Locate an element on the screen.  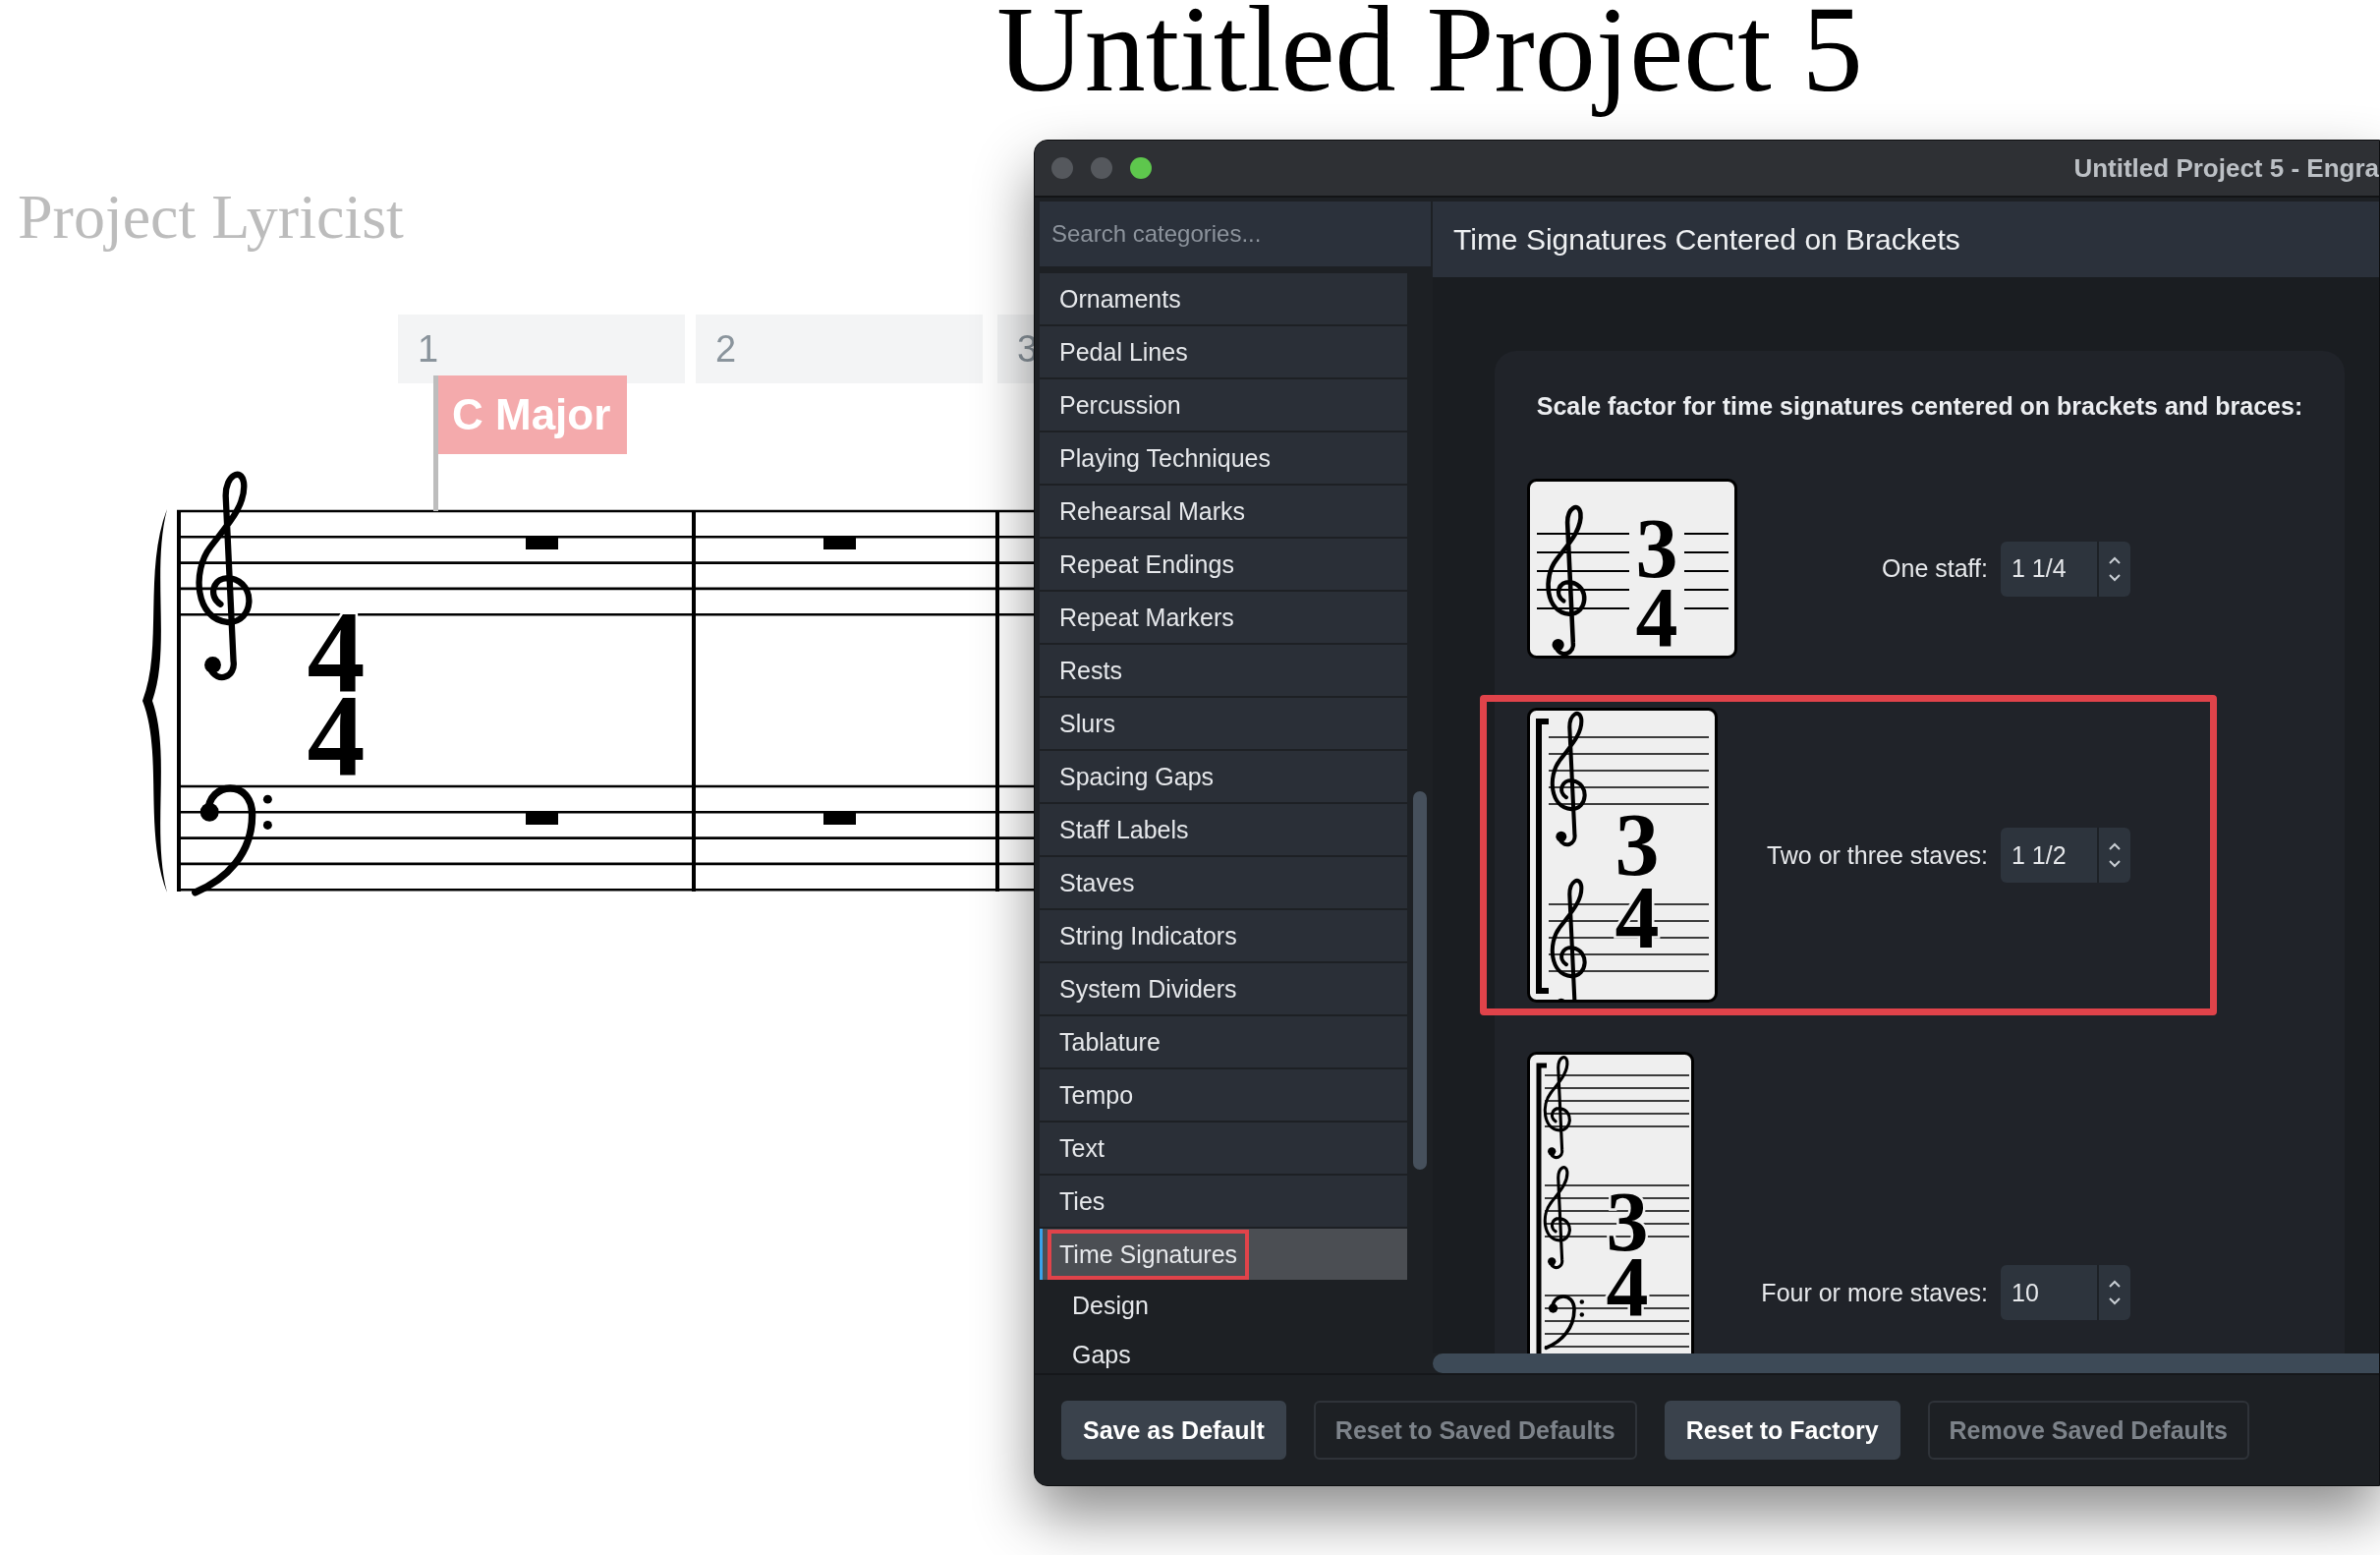
category-item: Repeat Endings is located at coordinates (1223, 564).